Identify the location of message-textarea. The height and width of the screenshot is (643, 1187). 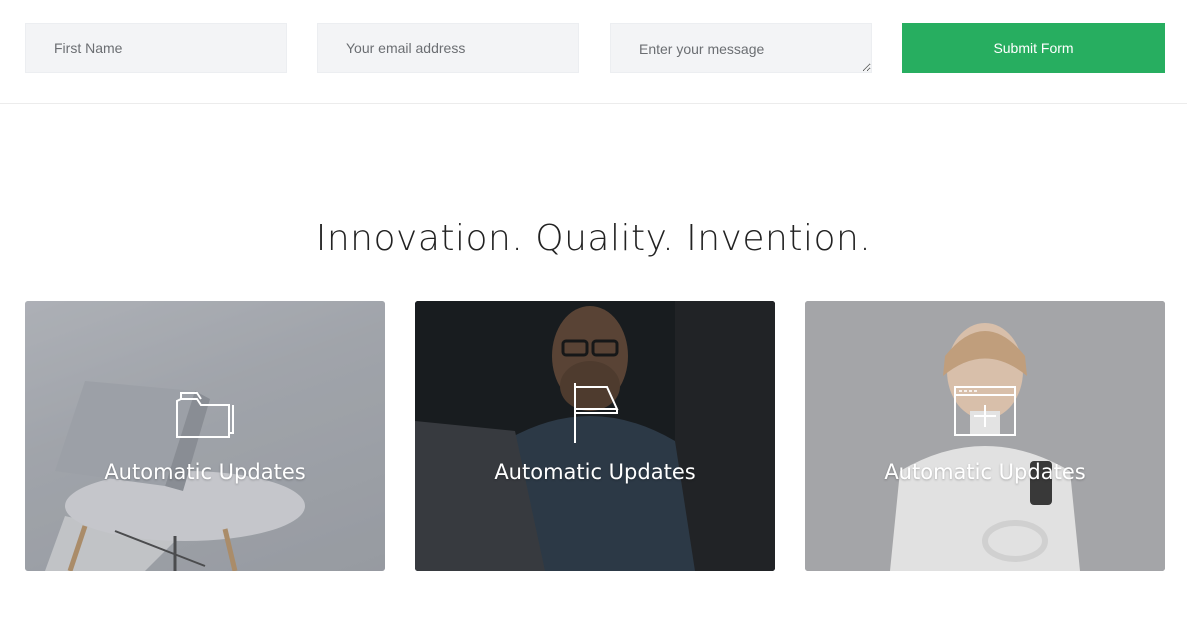
(741, 48).